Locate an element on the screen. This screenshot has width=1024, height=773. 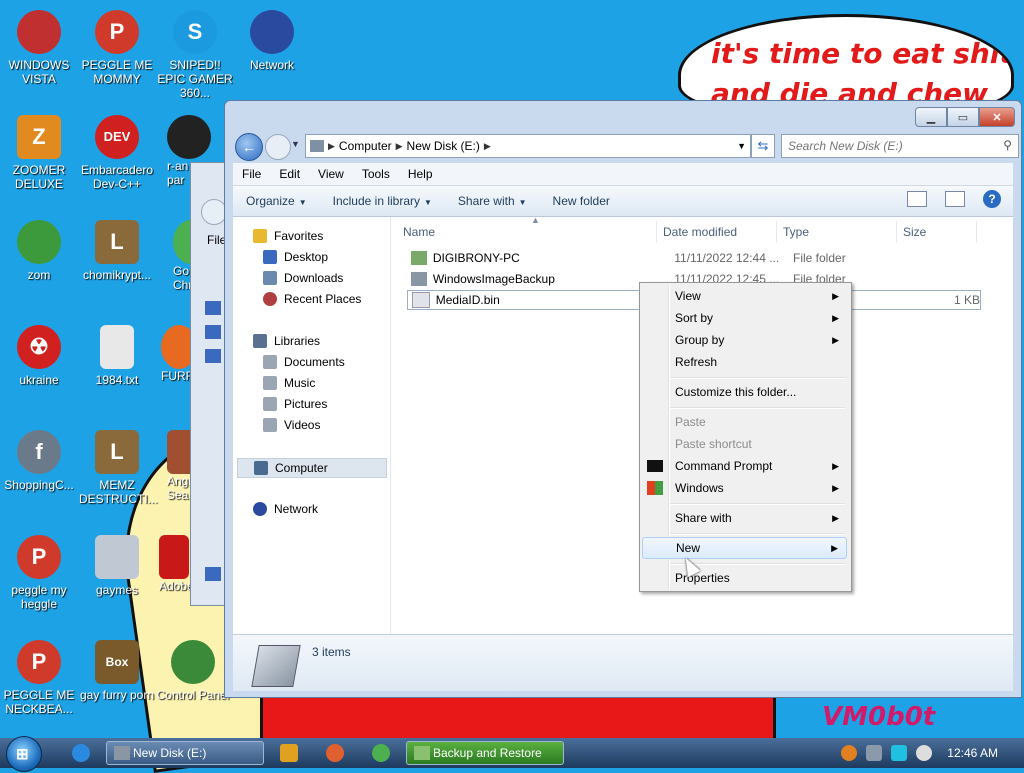
desktop-icon: Z ZOOMER DELUXE is located at coordinates (39, 153).